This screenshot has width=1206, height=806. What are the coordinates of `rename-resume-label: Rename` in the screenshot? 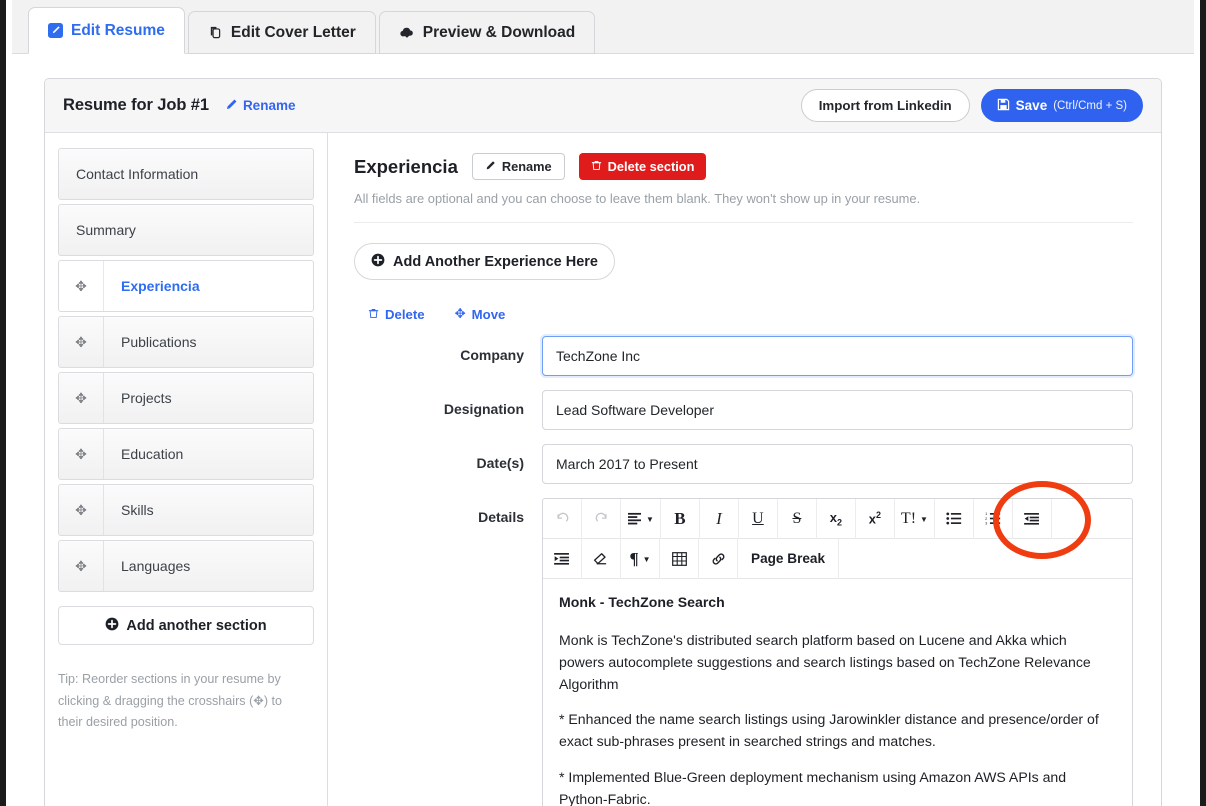 It's located at (269, 105).